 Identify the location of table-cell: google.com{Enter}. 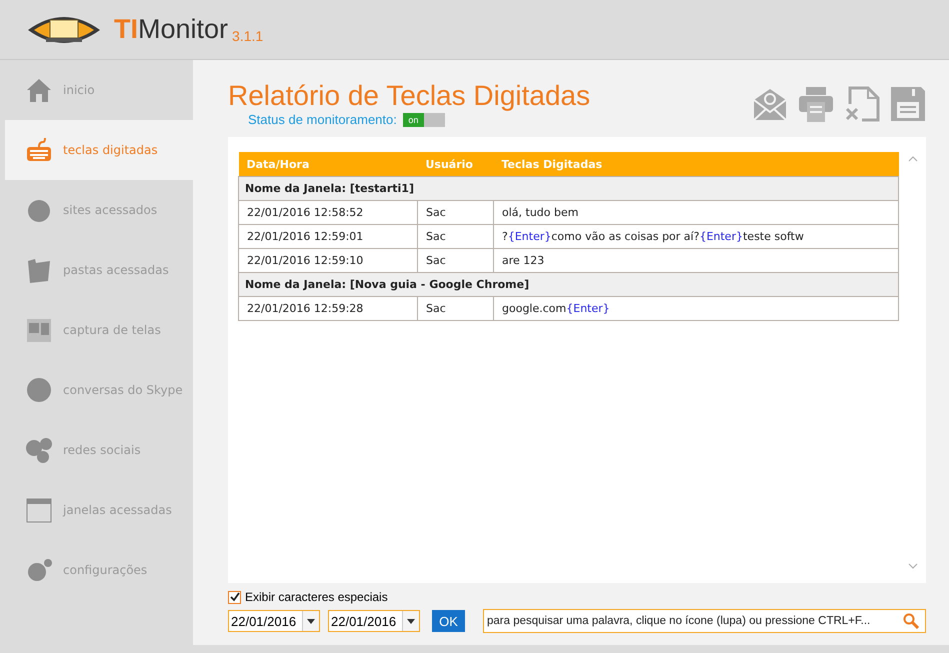
(696, 308).